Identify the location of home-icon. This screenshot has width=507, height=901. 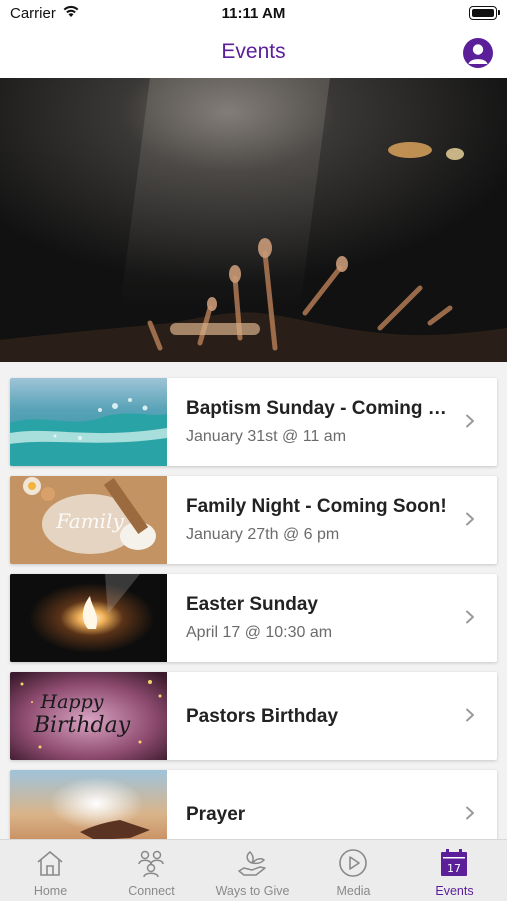
(50, 863).